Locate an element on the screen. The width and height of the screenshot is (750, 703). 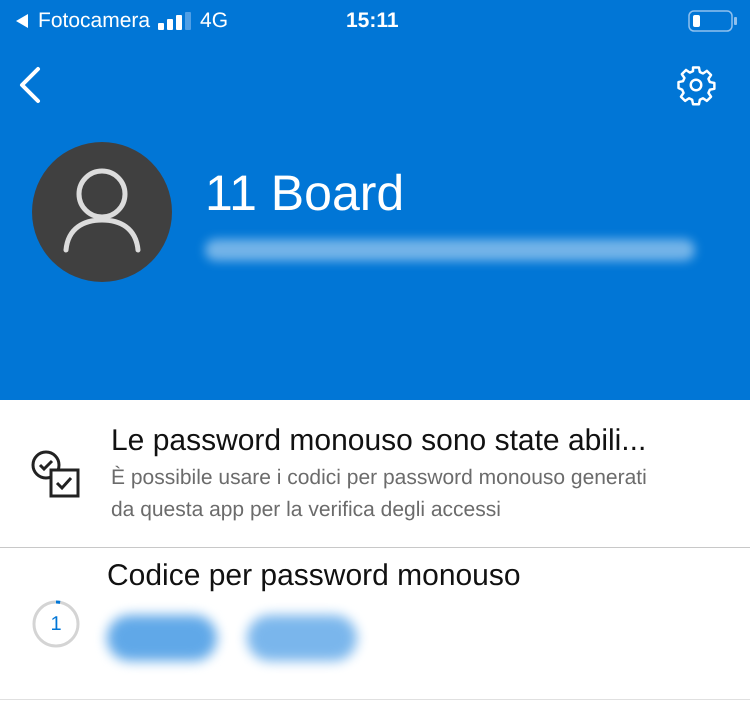
code-title: Codice per password monouso is located at coordinates (314, 576).